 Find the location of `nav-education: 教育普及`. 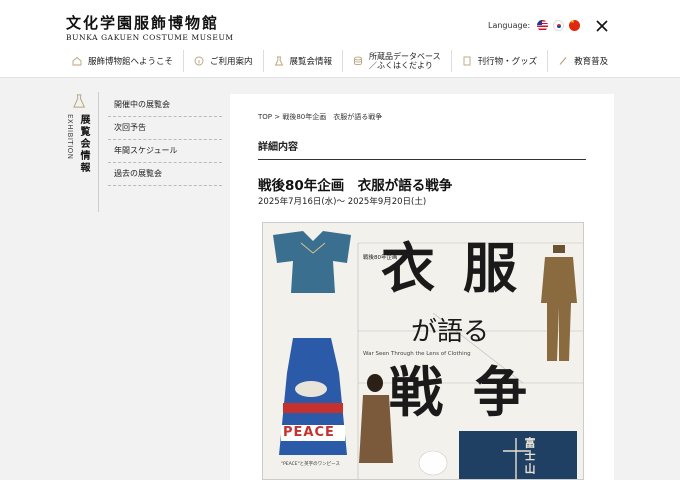

nav-education: 教育普及 is located at coordinates (582, 61).